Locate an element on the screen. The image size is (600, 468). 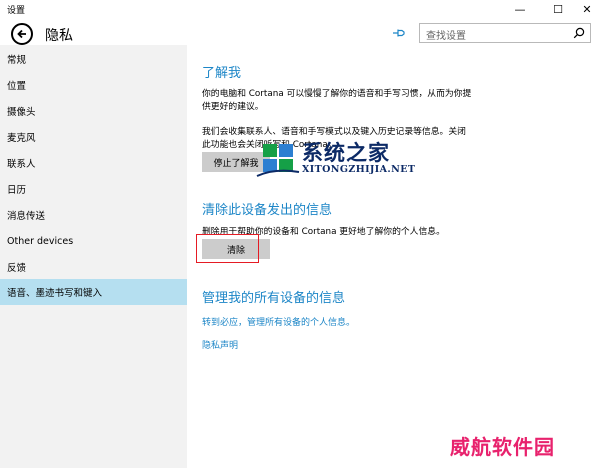
sidebar-item-label: Other devices is located at coordinates (40, 241).